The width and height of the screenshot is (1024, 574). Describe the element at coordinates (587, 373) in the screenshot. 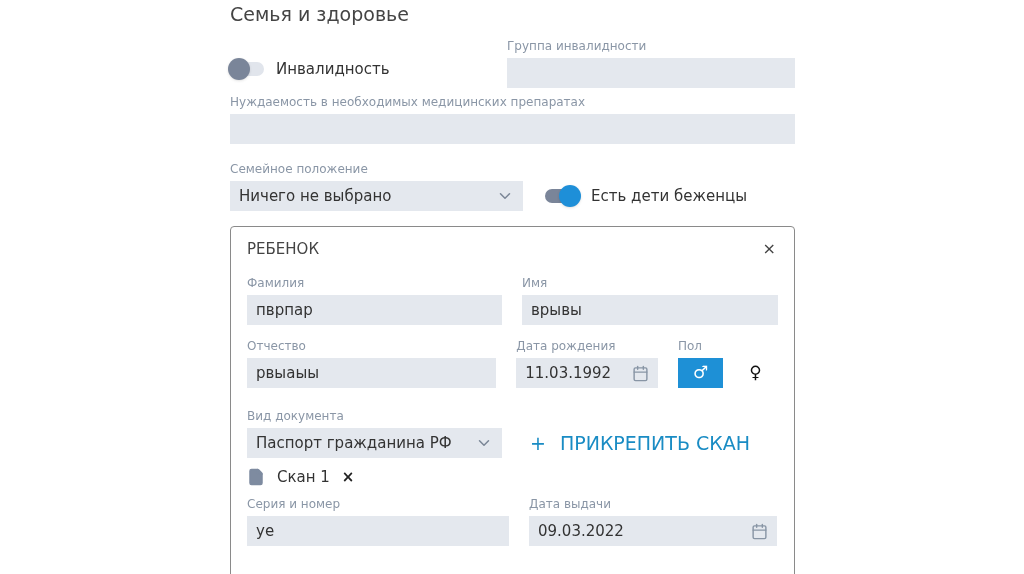

I see `date-field: 11.03.1992` at that location.